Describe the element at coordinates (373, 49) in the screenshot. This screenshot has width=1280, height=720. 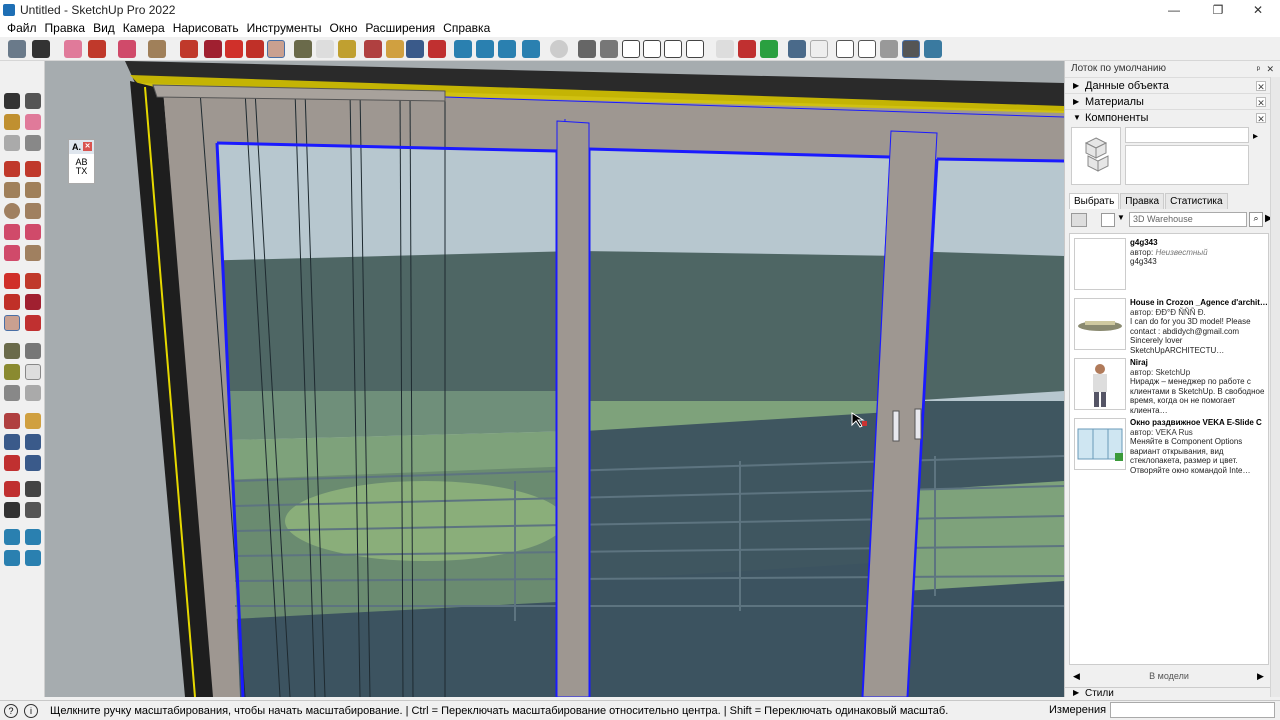
I see `orbit-tool-icon` at that location.